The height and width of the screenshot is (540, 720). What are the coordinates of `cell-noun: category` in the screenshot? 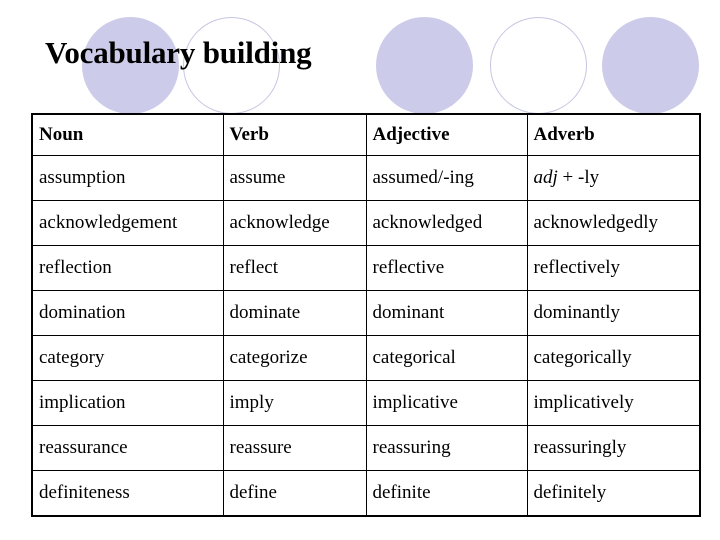 It's located at (127, 358).